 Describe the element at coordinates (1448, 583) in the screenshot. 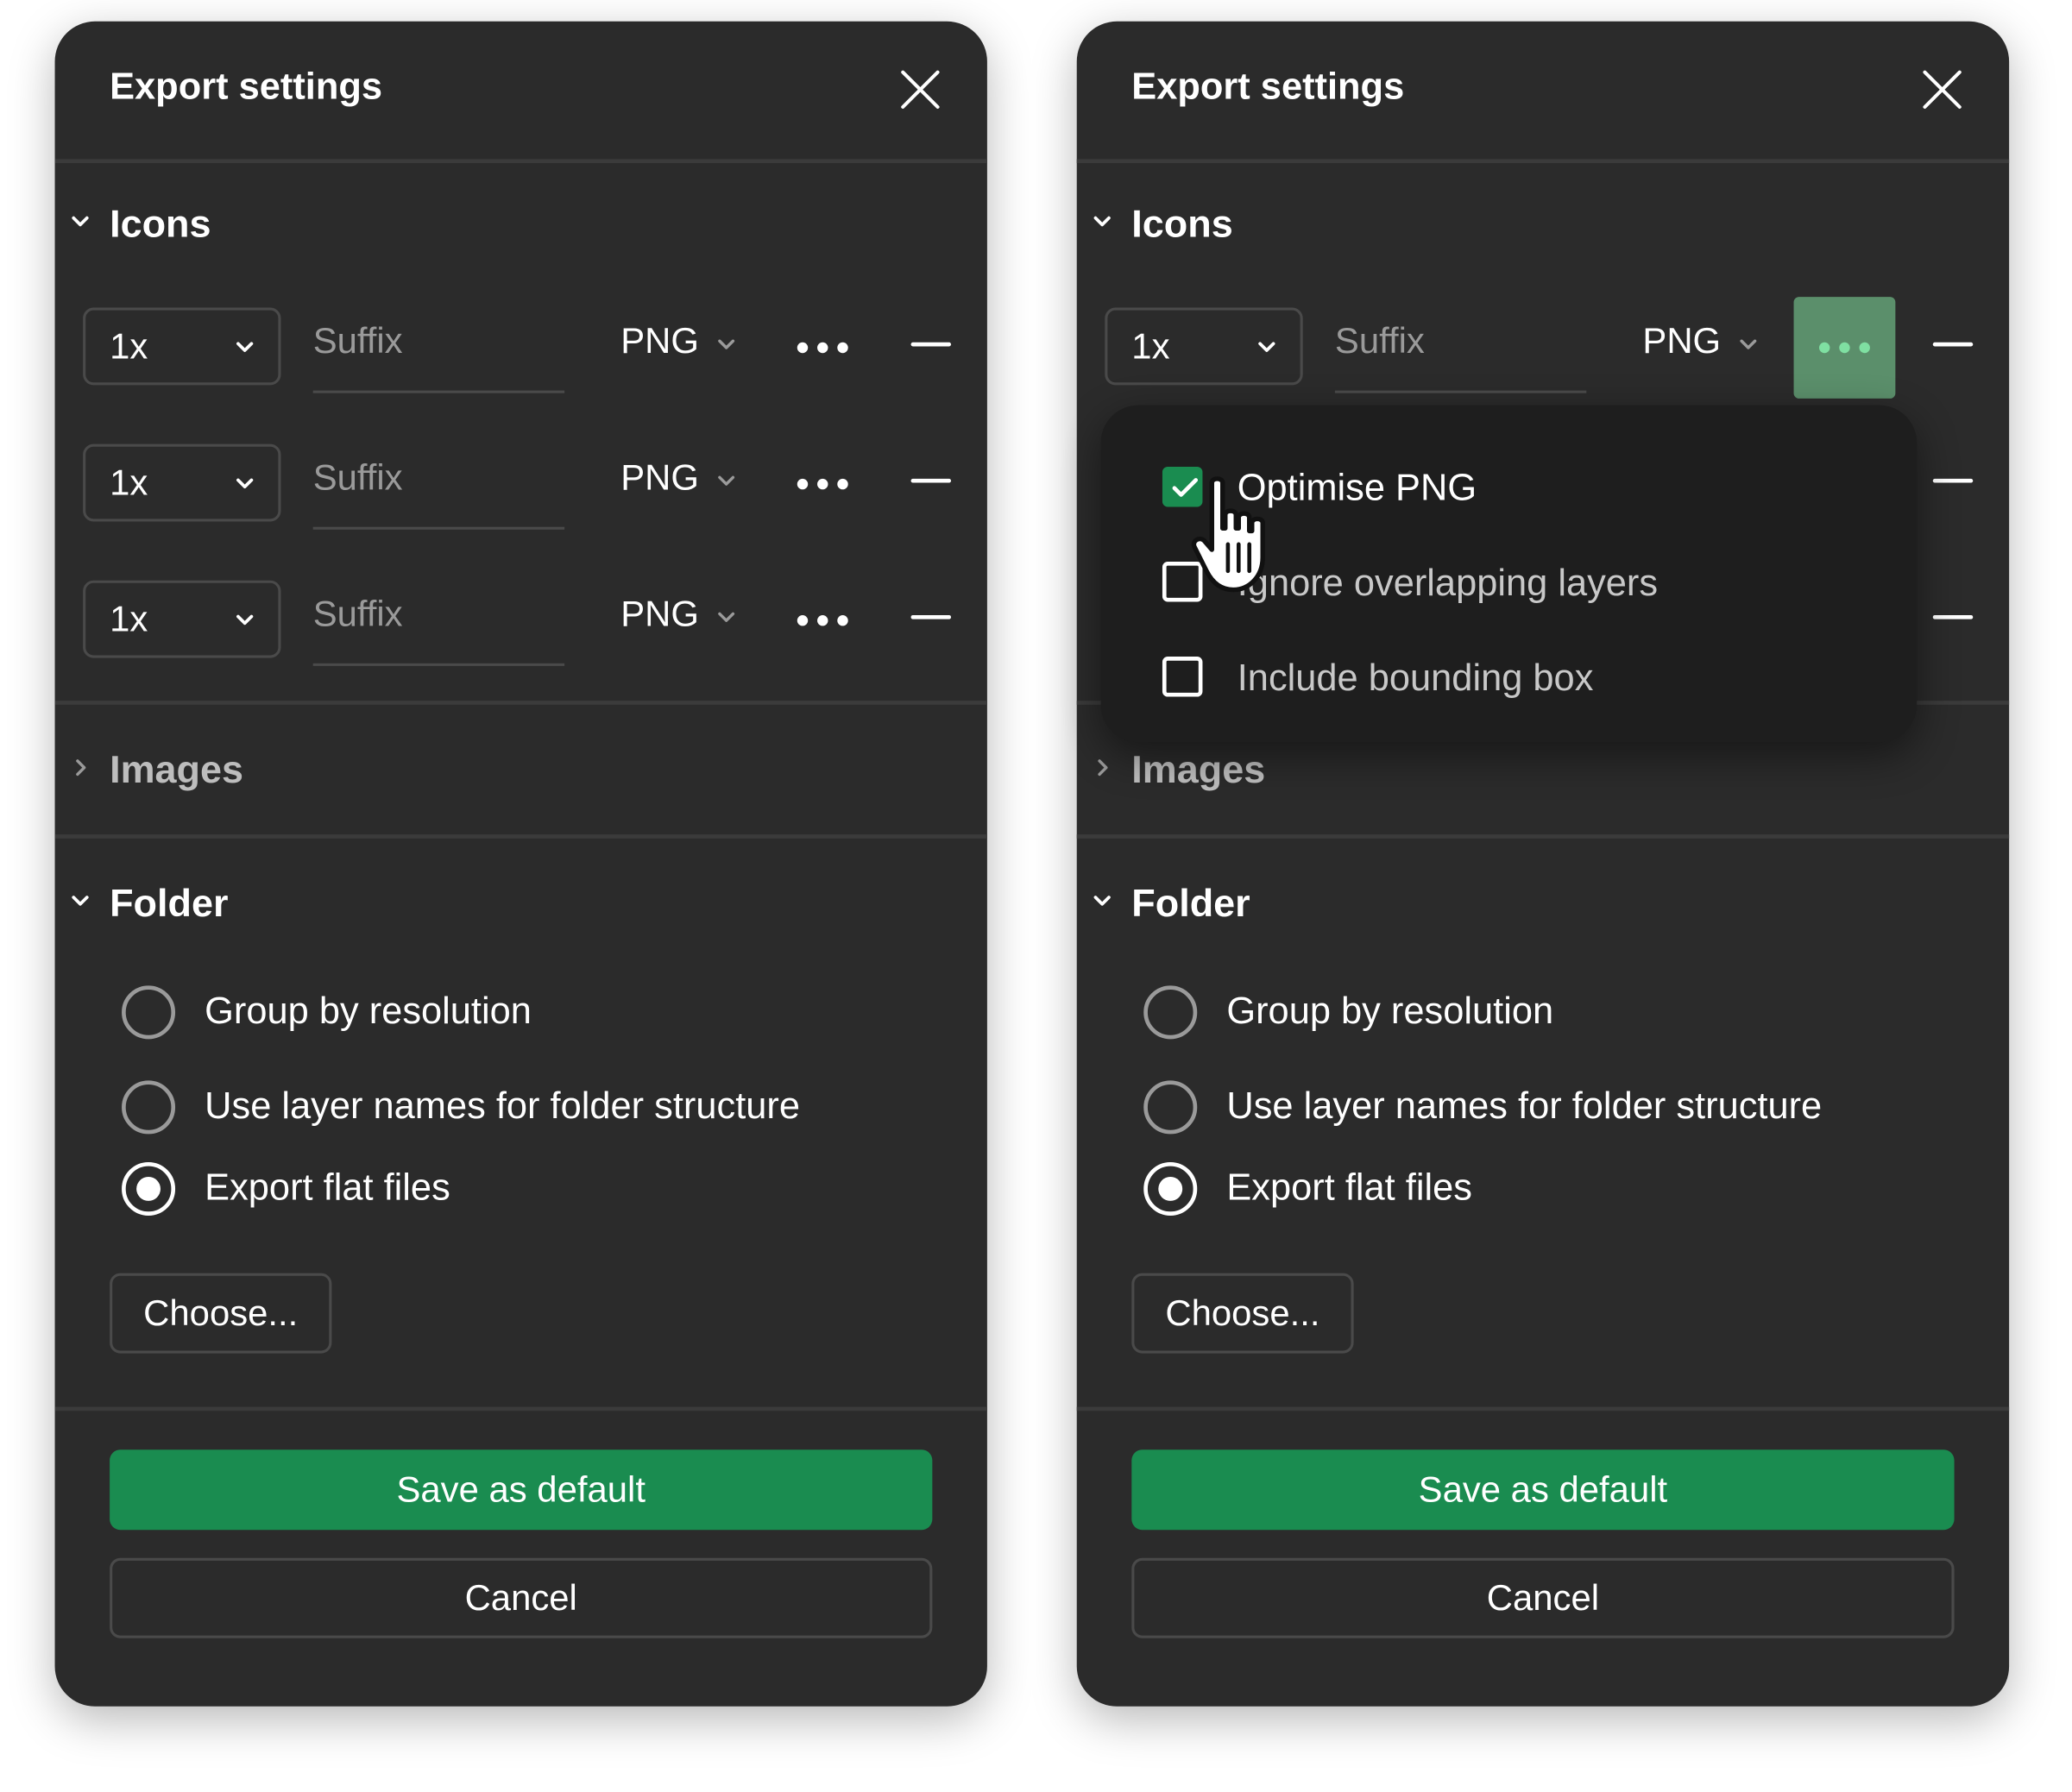

I see `checkbox-label: Ignore overlapping layers` at that location.